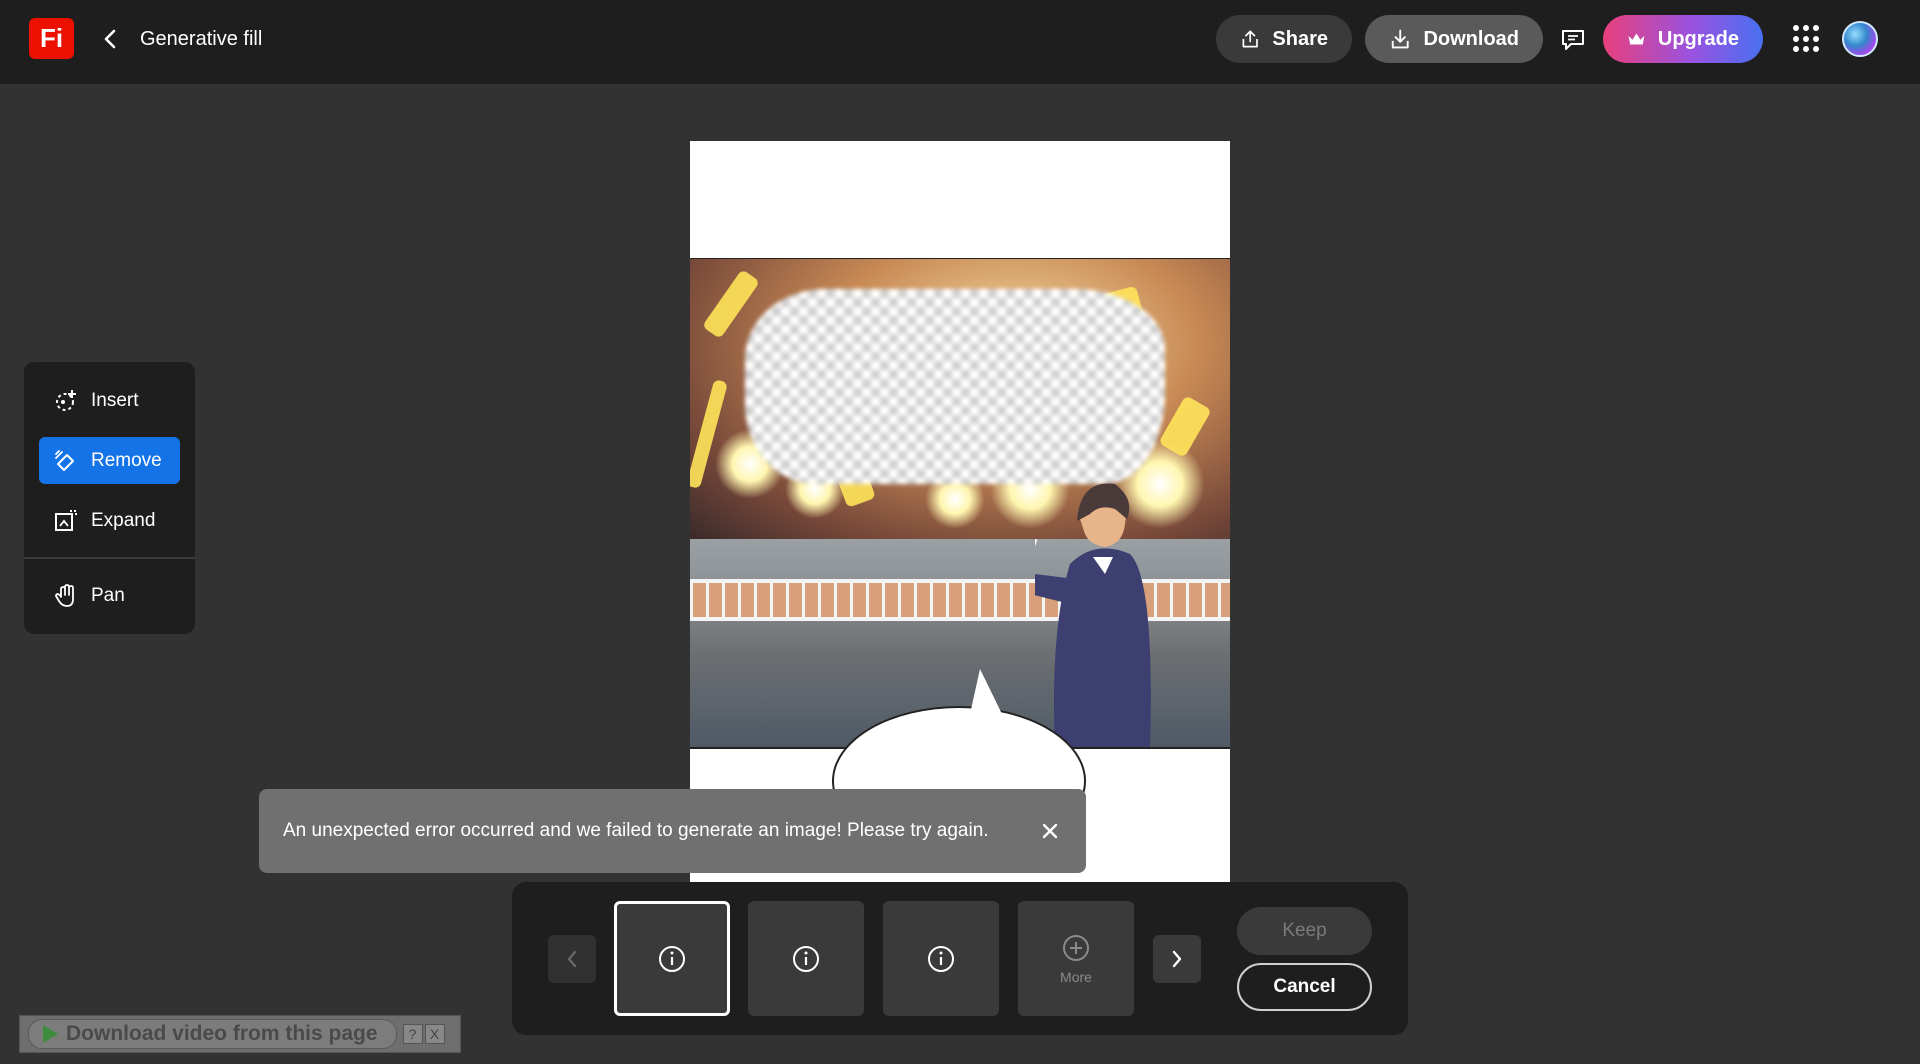 The height and width of the screenshot is (1064, 1920). I want to click on remove-icon, so click(64, 460).